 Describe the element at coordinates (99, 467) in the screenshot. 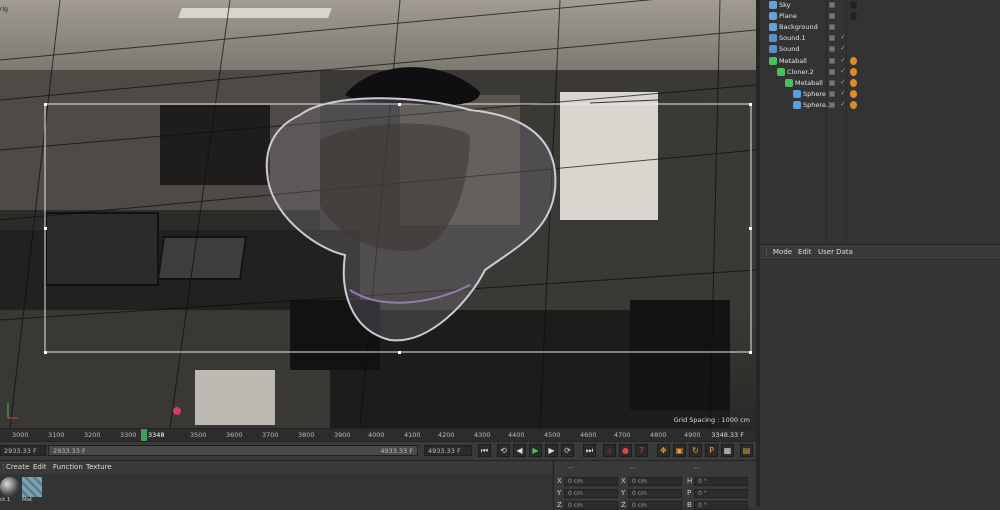

I see `menu-texture: Texture` at that location.